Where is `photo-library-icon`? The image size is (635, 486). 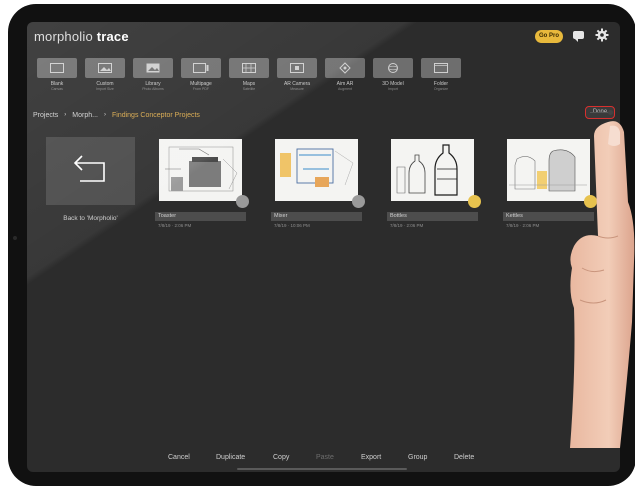 photo-library-icon is located at coordinates (153, 68).